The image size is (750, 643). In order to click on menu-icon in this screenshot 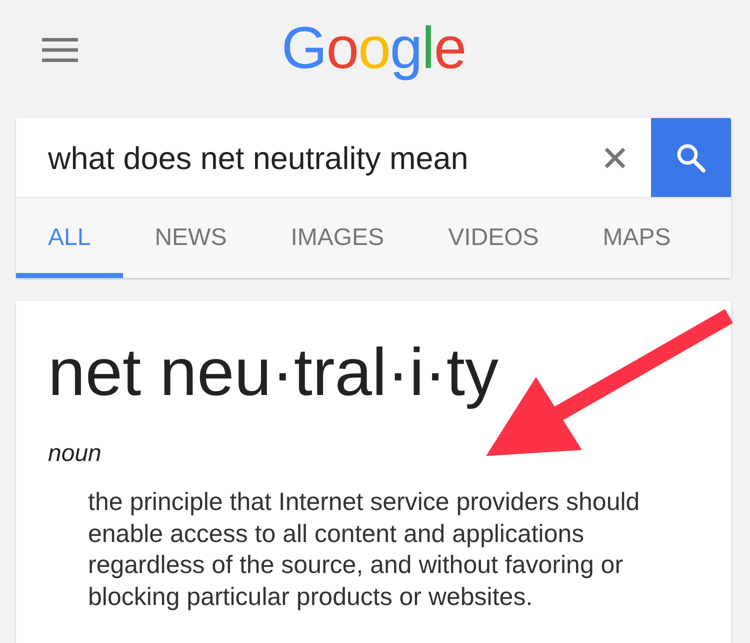, I will do `click(60, 50)`.